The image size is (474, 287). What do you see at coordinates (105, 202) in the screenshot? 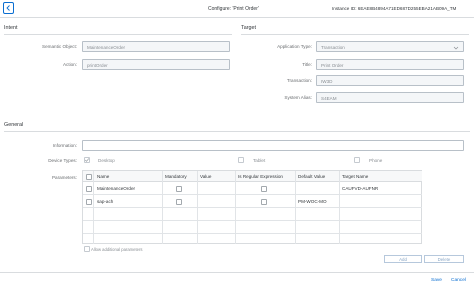
I see `param-name: sap-ach` at bounding box center [105, 202].